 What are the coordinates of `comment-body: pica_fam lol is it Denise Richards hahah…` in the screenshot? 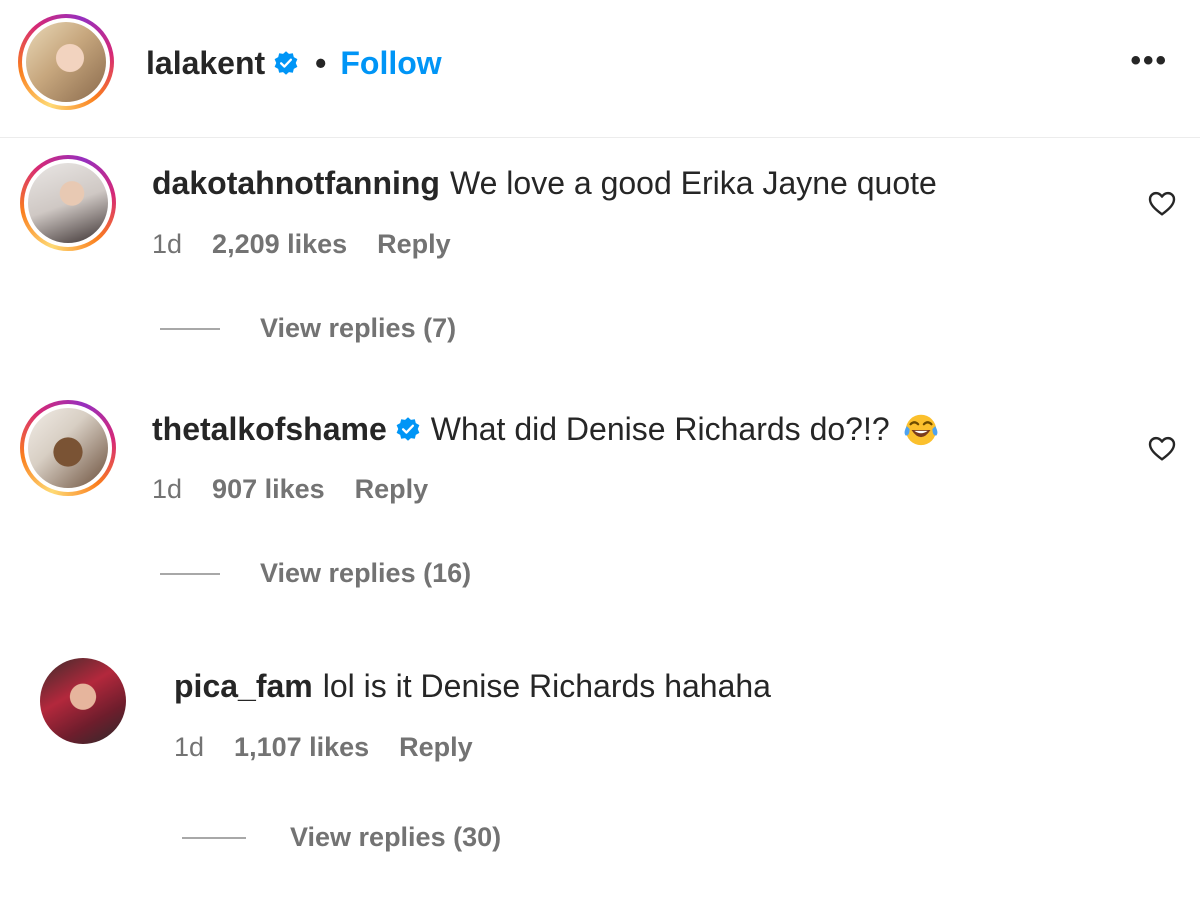 It's located at (472, 686).